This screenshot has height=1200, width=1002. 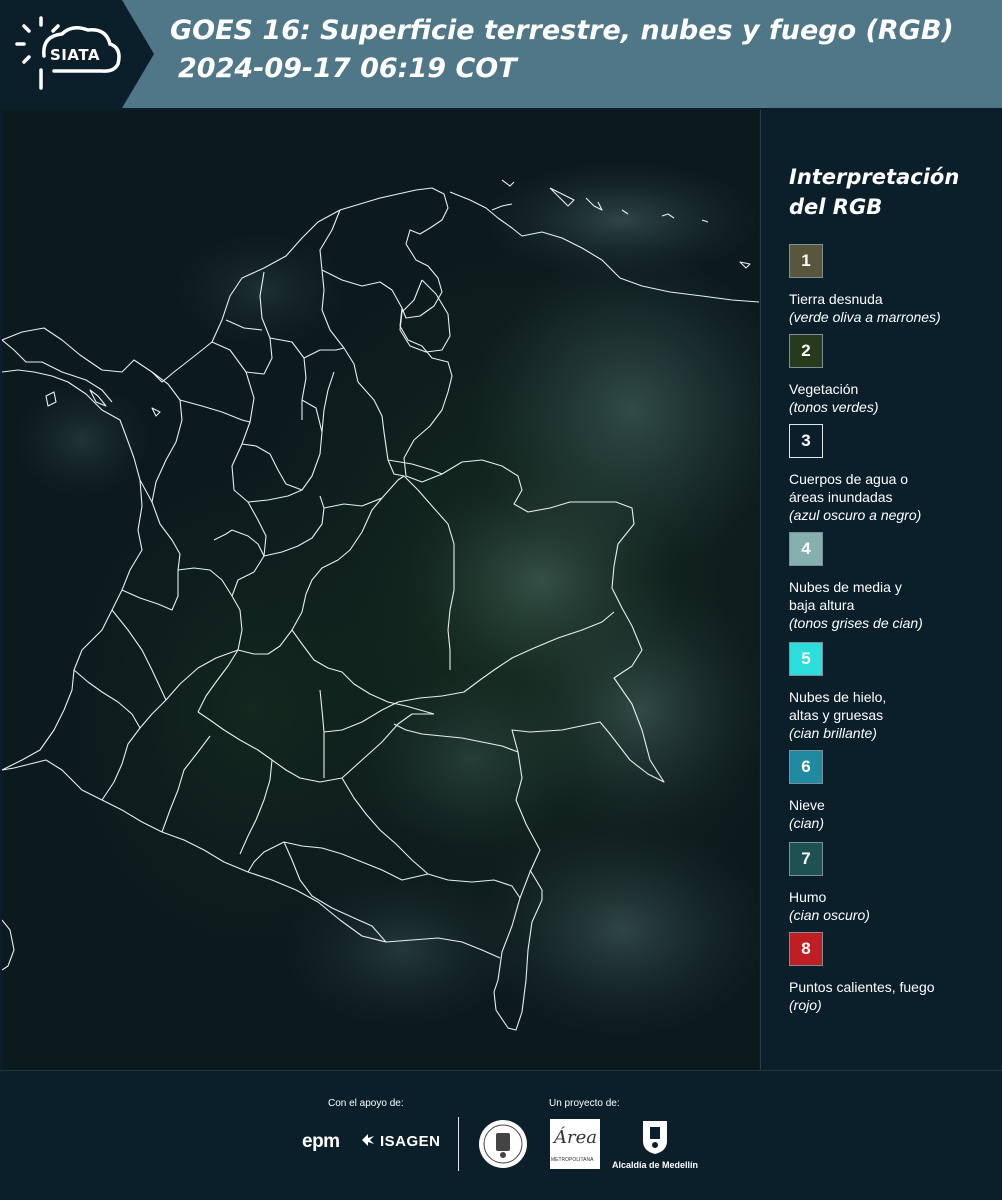 I want to click on isagen-star-icon, so click(x=368, y=1140).